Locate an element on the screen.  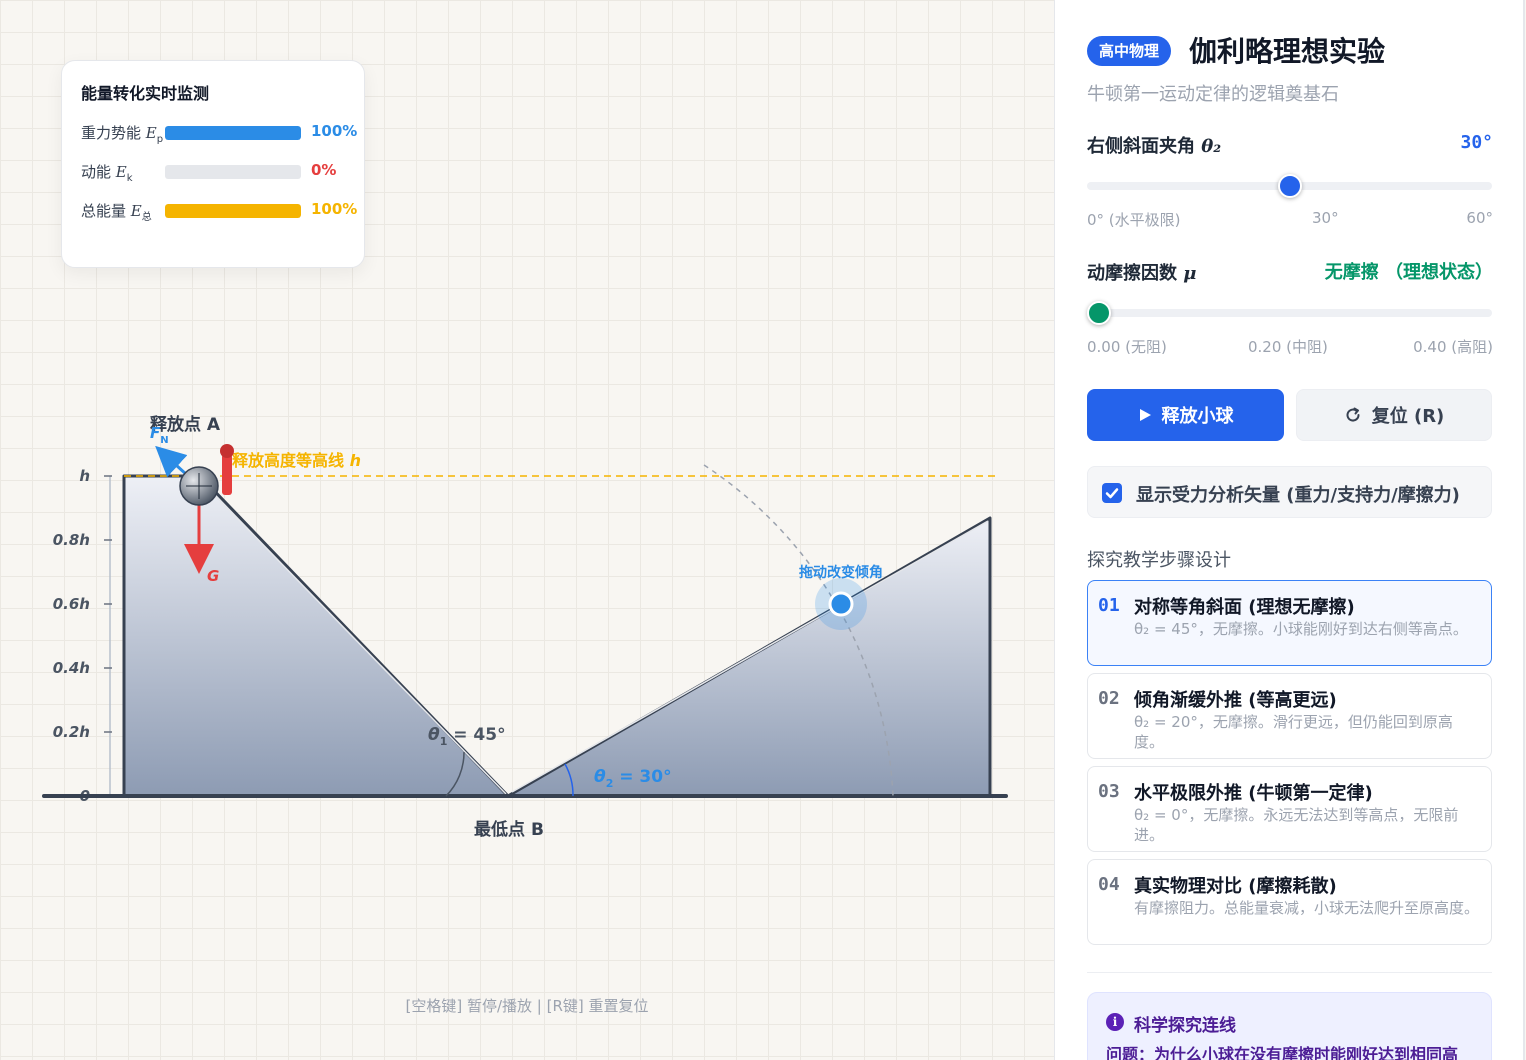
y-tick-label: 0.8h is located at coordinates (71, 540).